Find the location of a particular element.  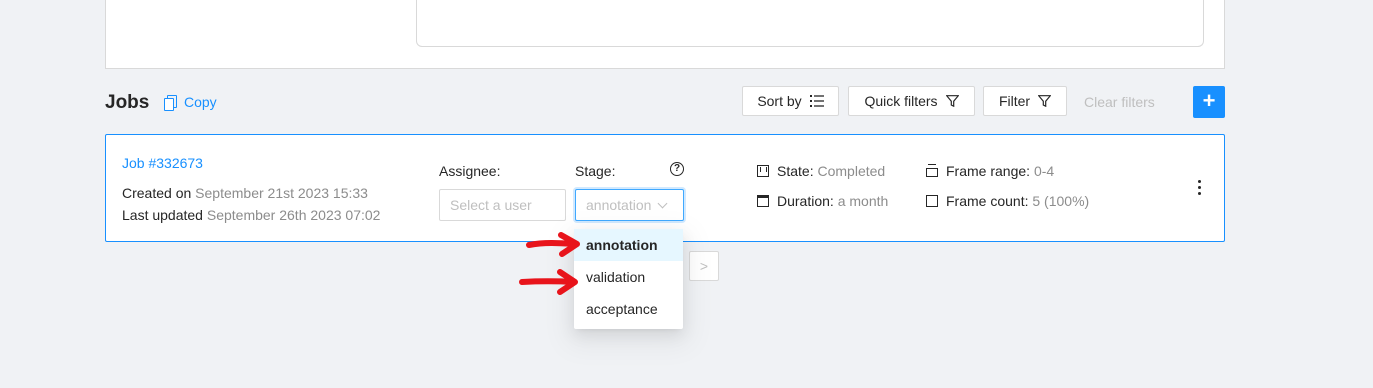

created-value: September 21st 2023 15:33 is located at coordinates (281, 193).